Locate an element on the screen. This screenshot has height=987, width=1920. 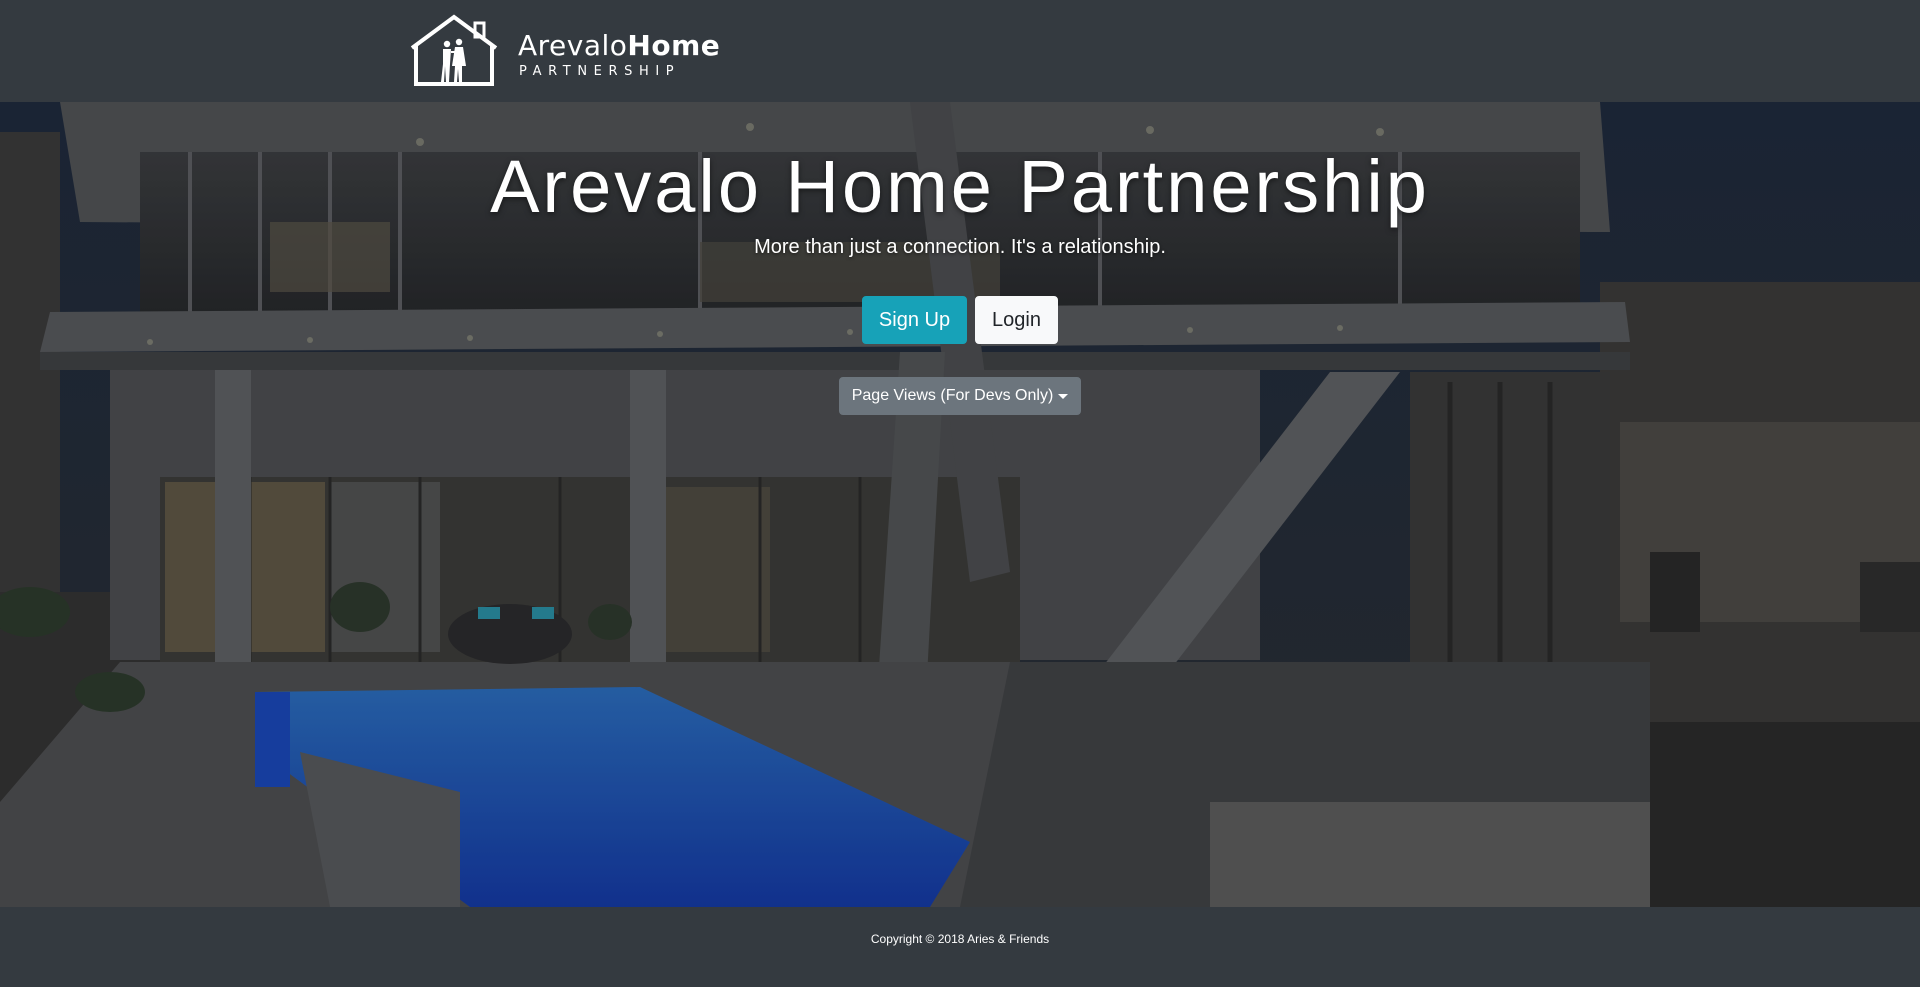
house-with-couple-icon is located at coordinates (454, 50).